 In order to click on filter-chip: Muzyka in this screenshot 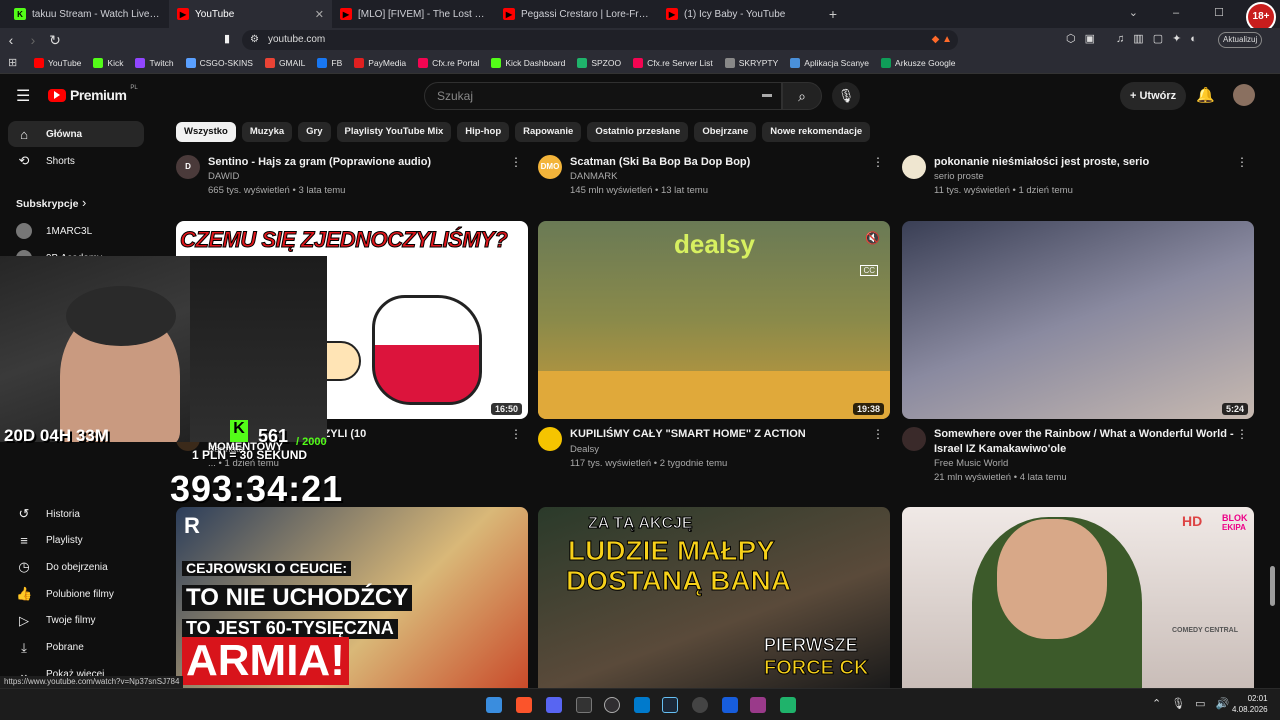, I will do `click(267, 132)`.